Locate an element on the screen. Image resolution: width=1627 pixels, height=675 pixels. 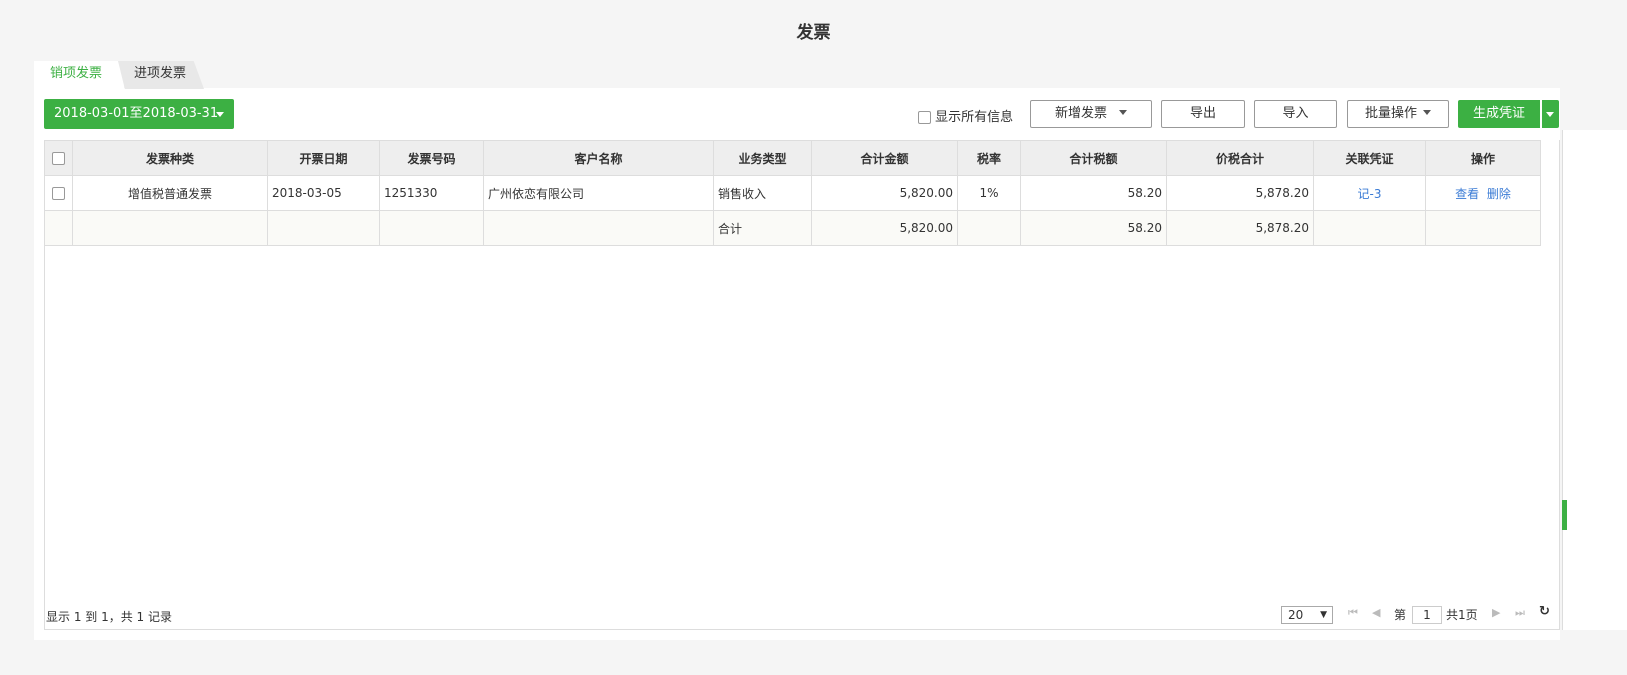
col-header: 客户名称 is located at coordinates (598, 158).